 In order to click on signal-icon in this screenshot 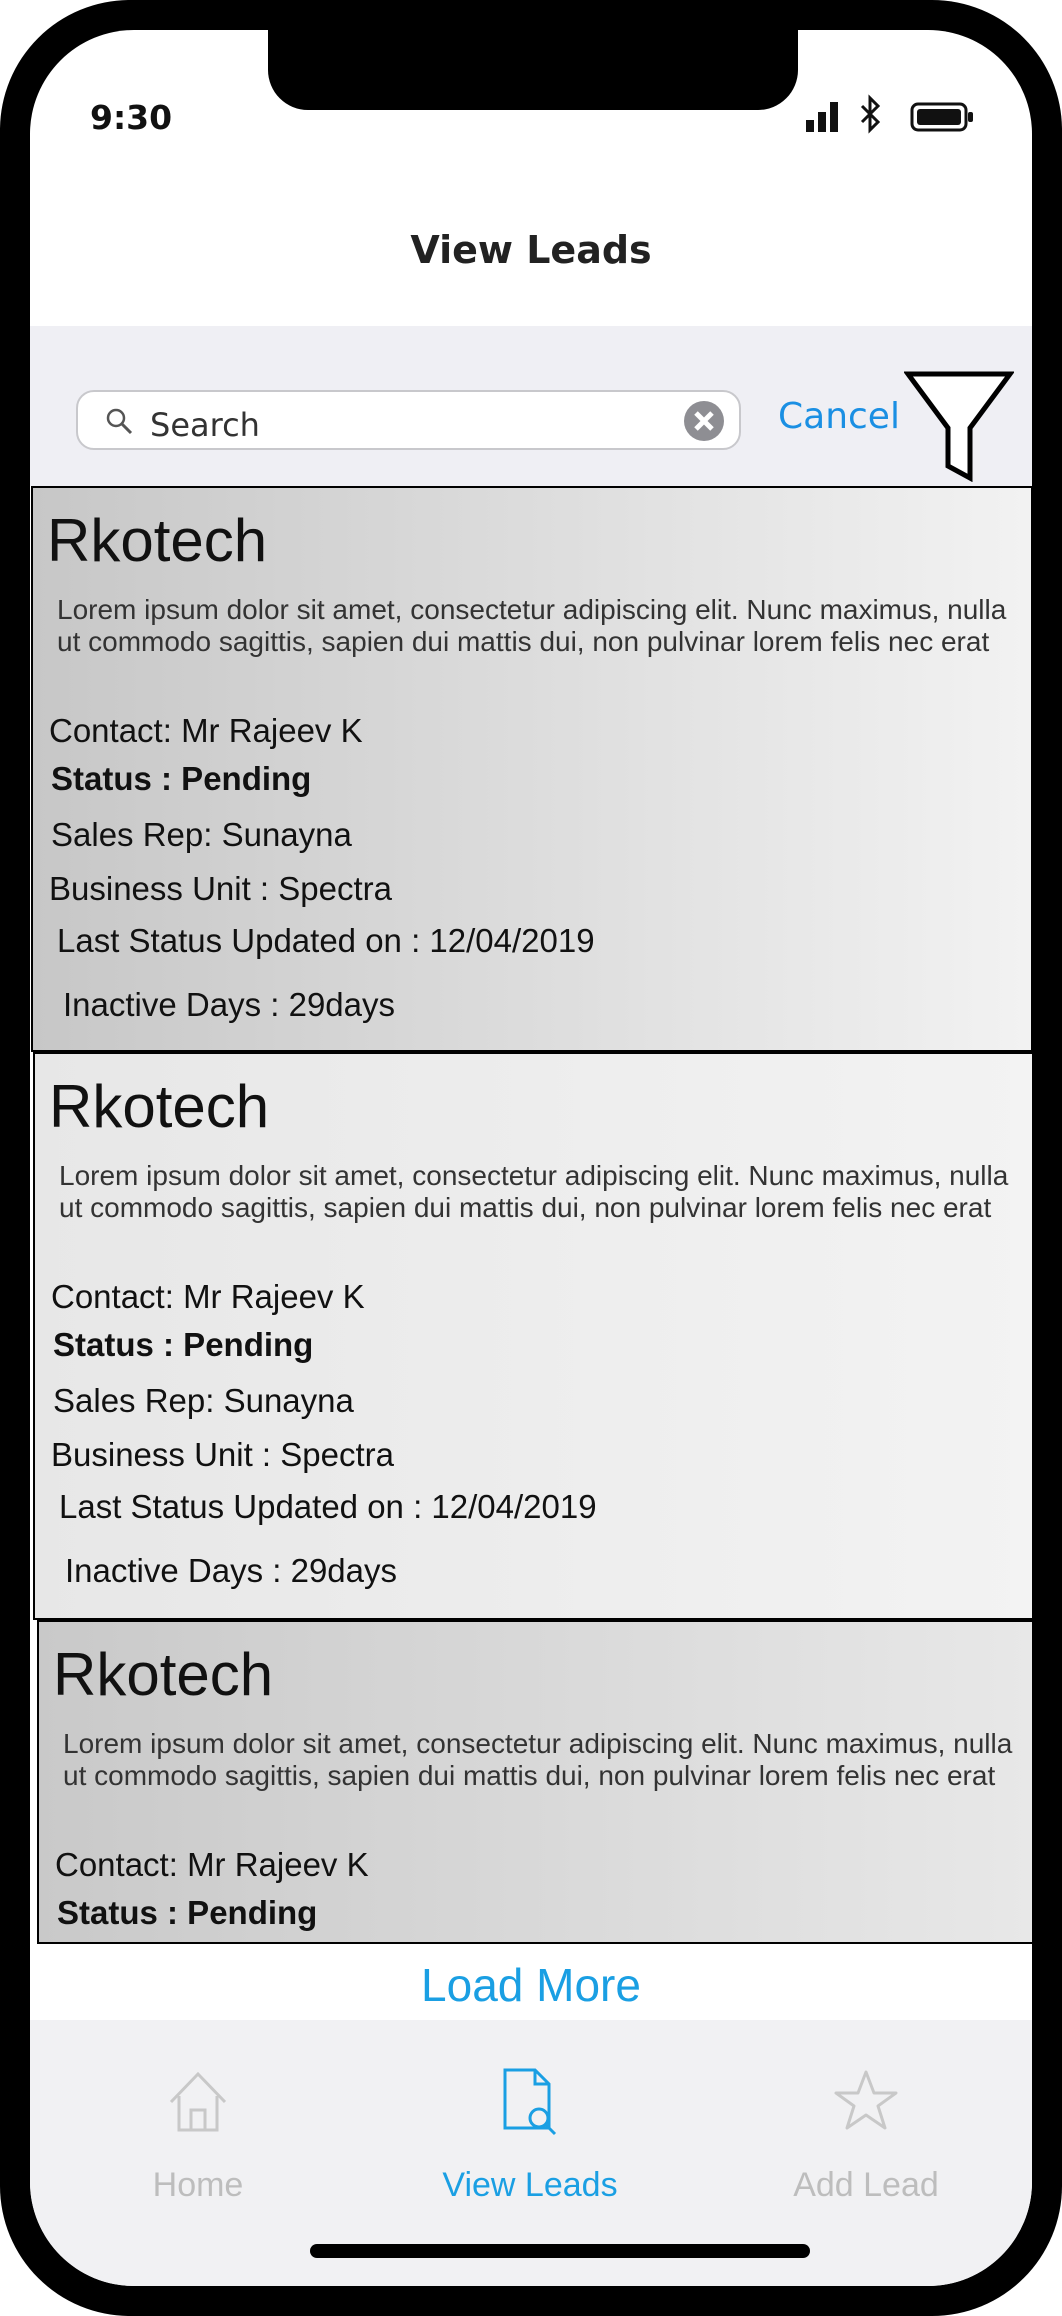, I will do `click(822, 117)`.